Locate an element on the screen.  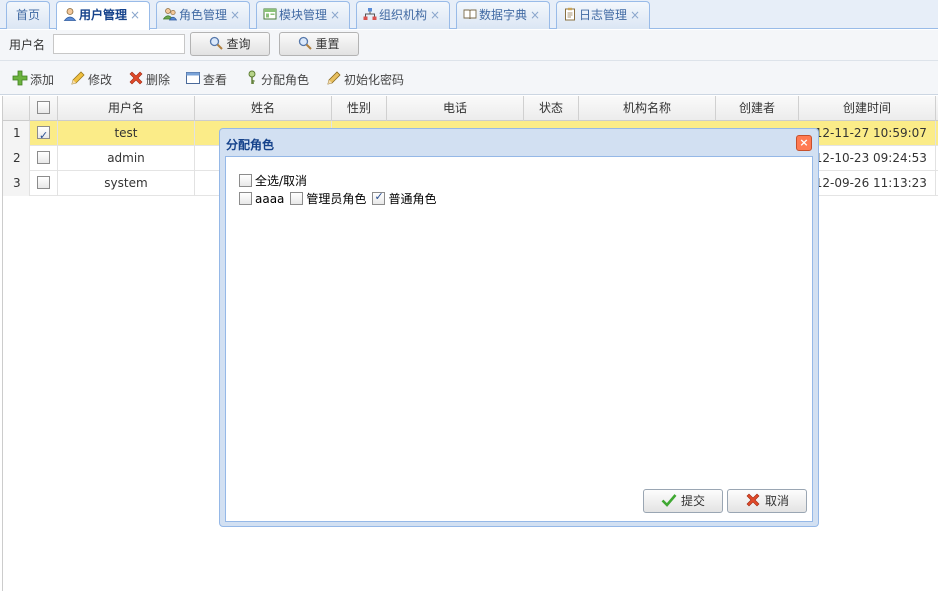
edit-button: 修改 is located at coordinates (91, 79).